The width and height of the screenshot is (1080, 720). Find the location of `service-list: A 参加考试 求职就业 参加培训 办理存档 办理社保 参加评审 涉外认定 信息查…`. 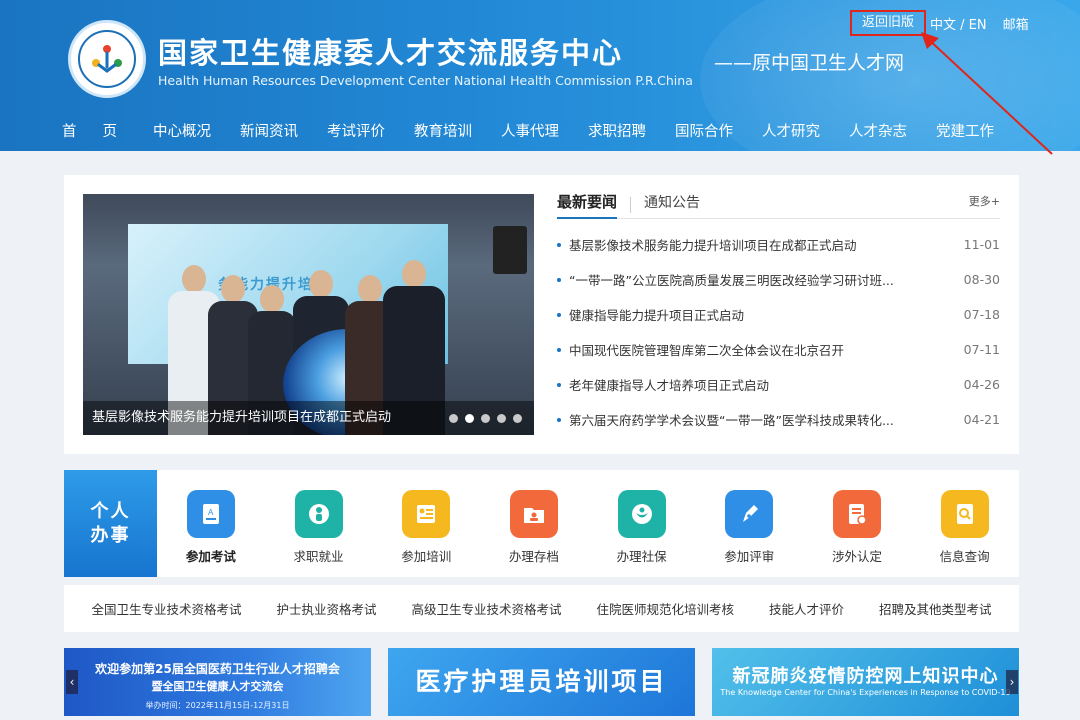

service-list: A 参加考试 求职就业 参加培训 办理存档 办理社保 参加评审 涉外认定 信息查… is located at coordinates (588, 523).